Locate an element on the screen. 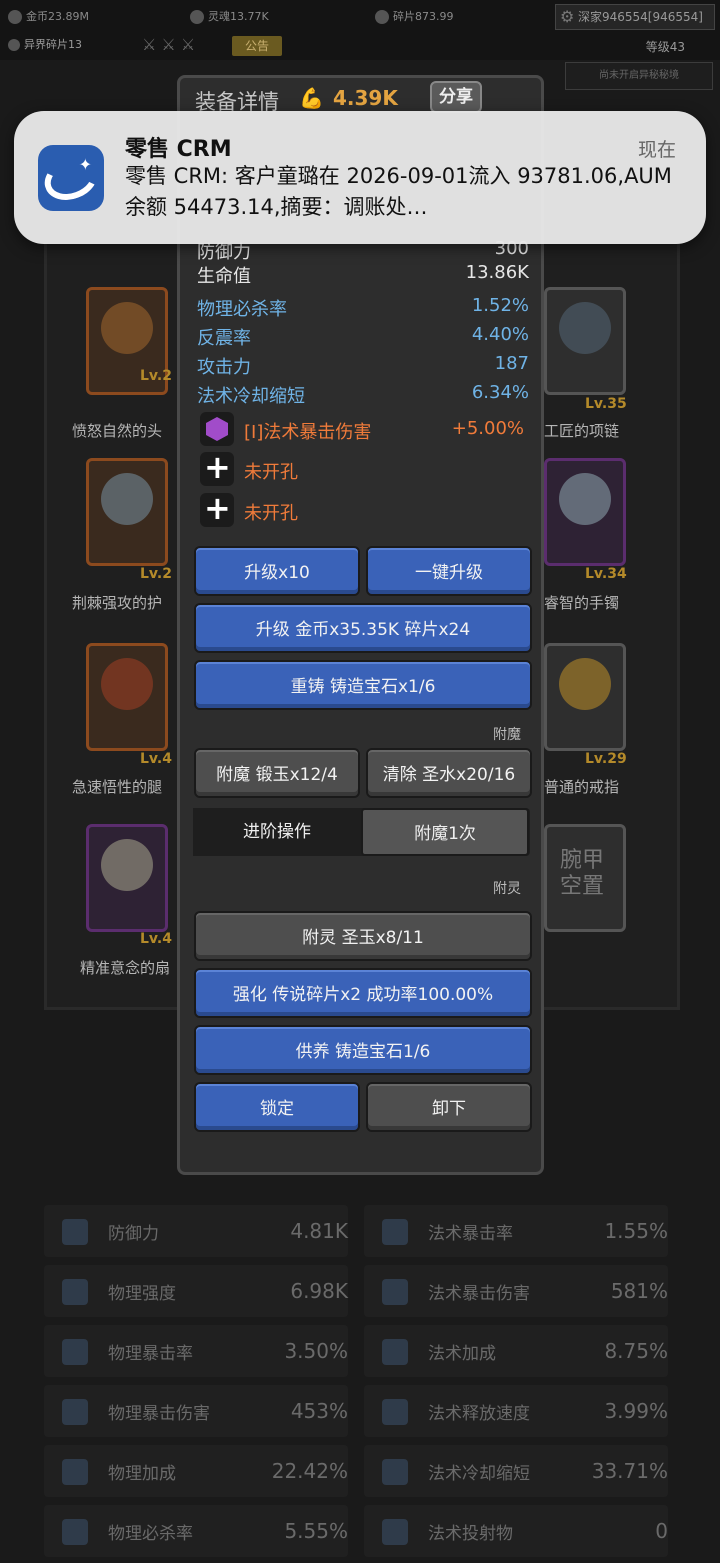 This screenshot has height=1563, width=720. equip-slot-necklace is located at coordinates (585, 341).